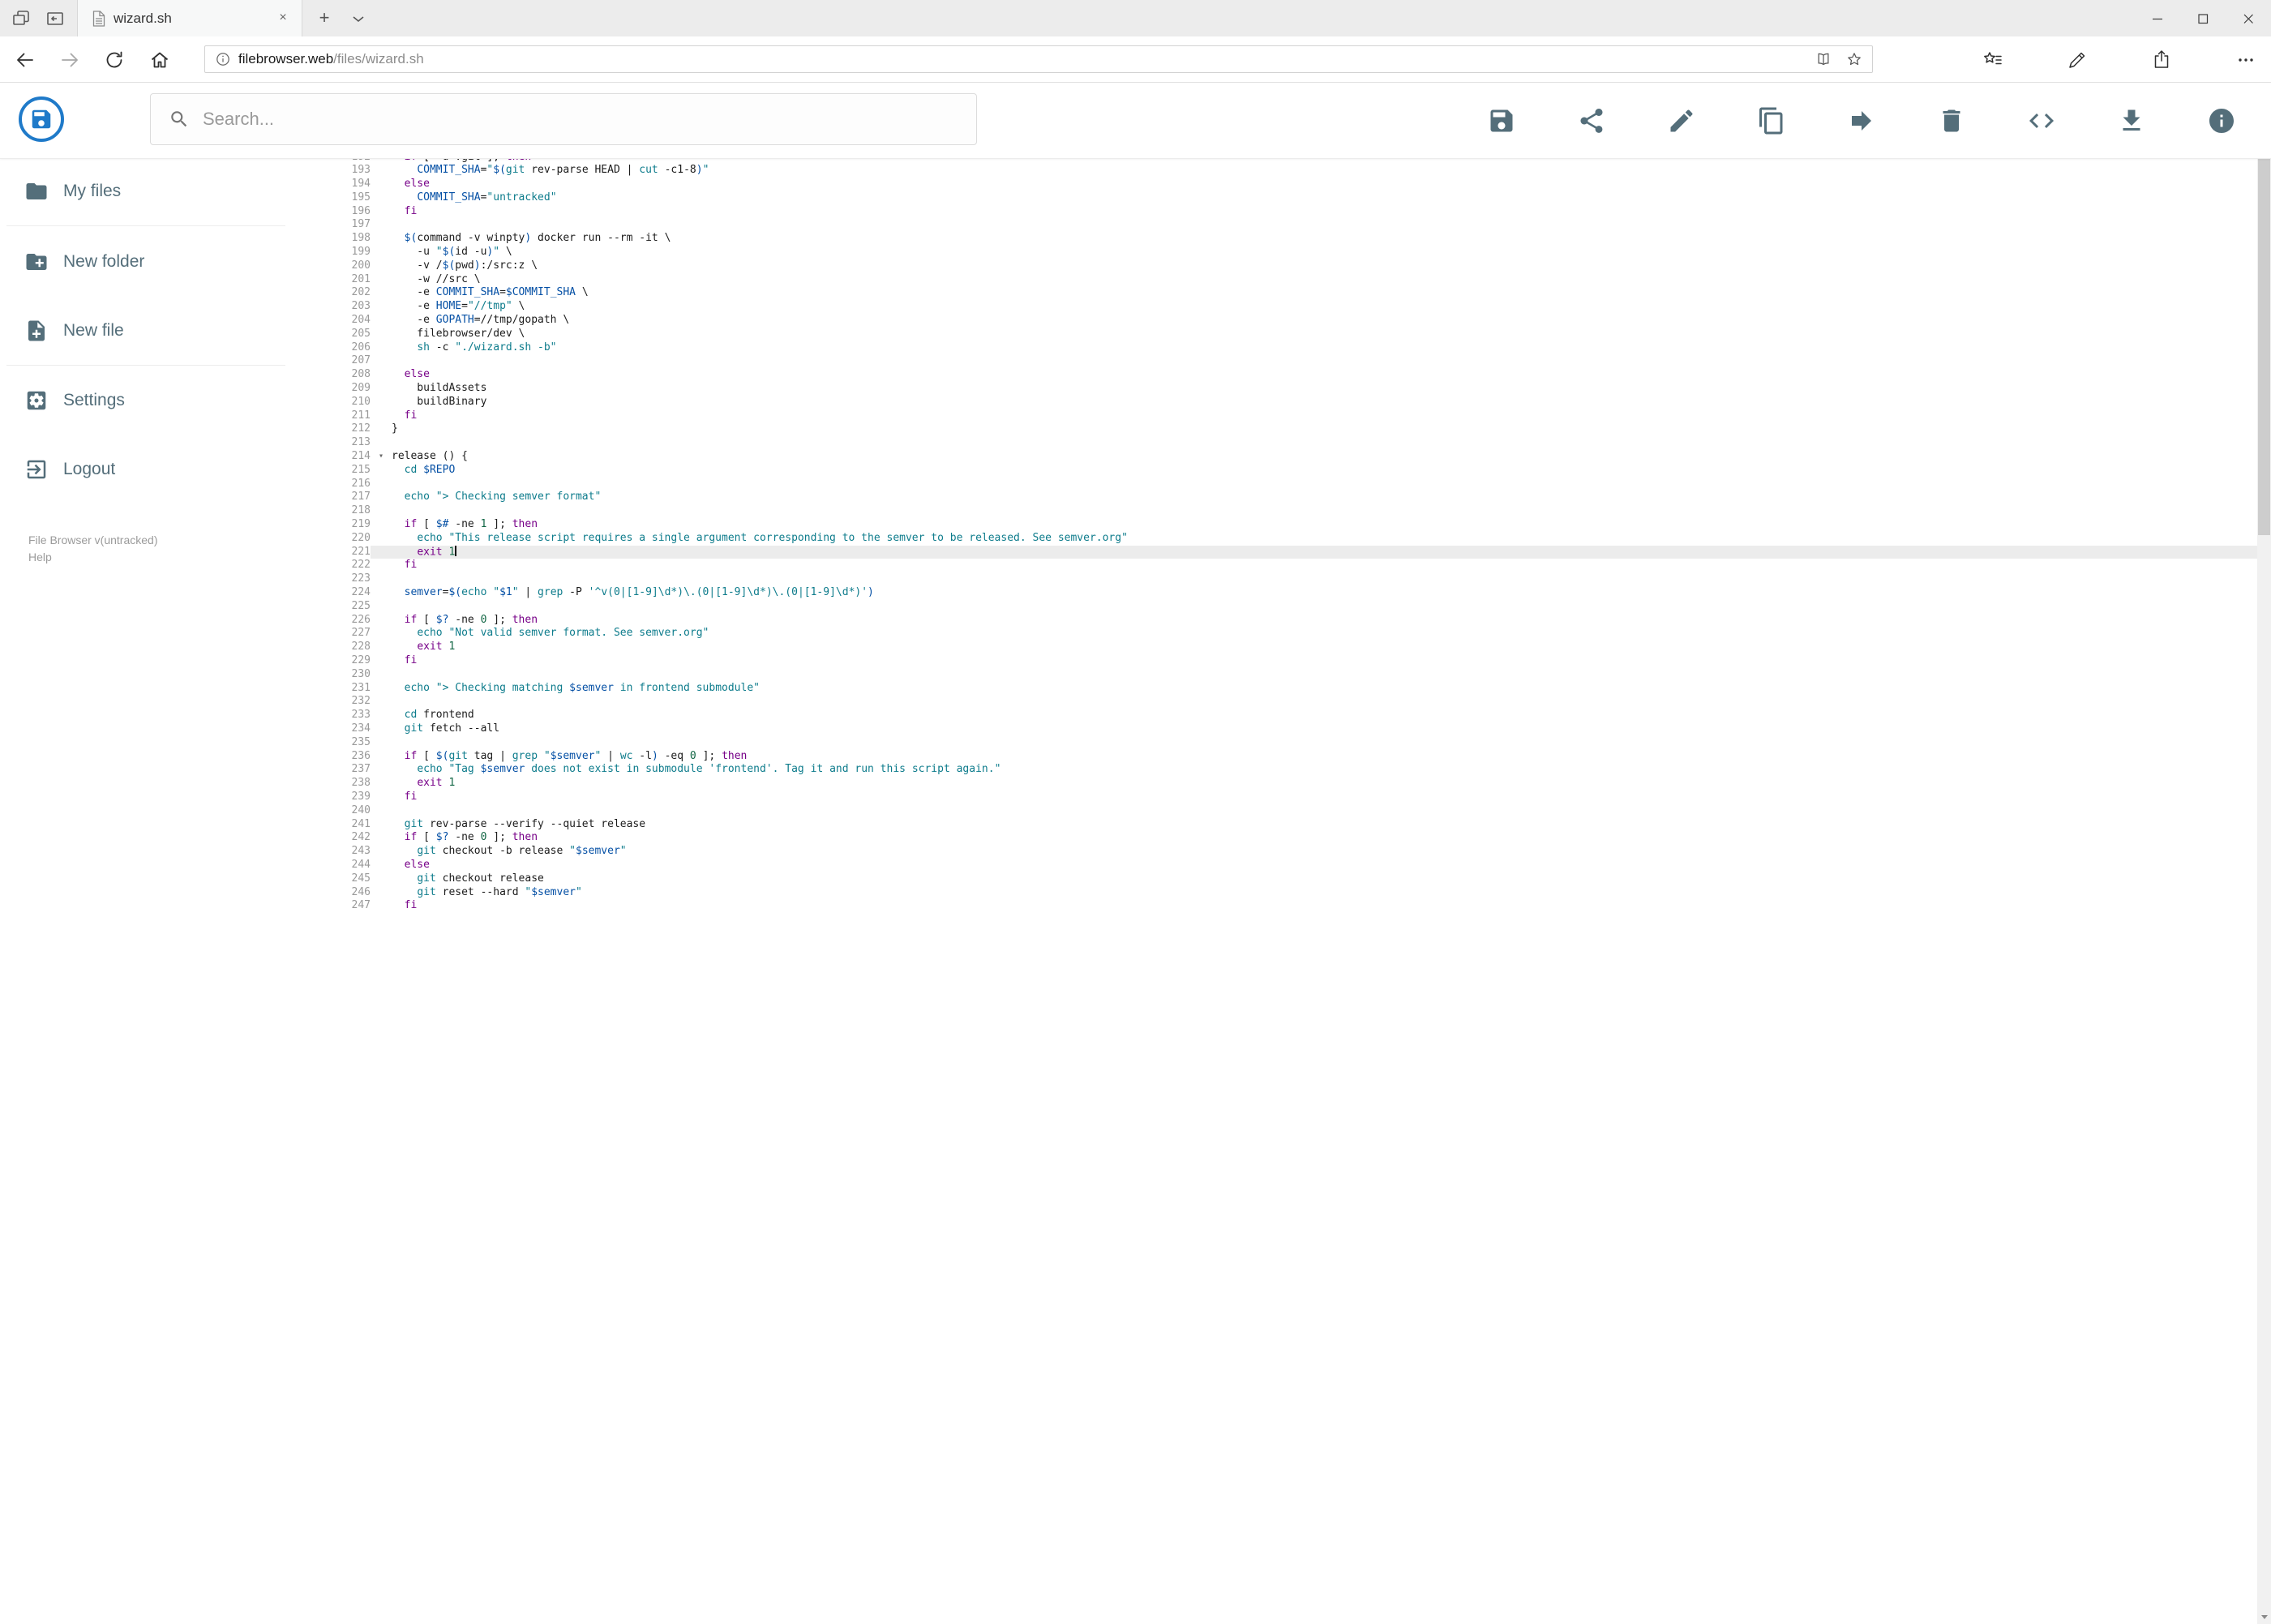  What do you see at coordinates (1292, 403) in the screenshot?
I see `code-line: 210 buildBinary` at bounding box center [1292, 403].